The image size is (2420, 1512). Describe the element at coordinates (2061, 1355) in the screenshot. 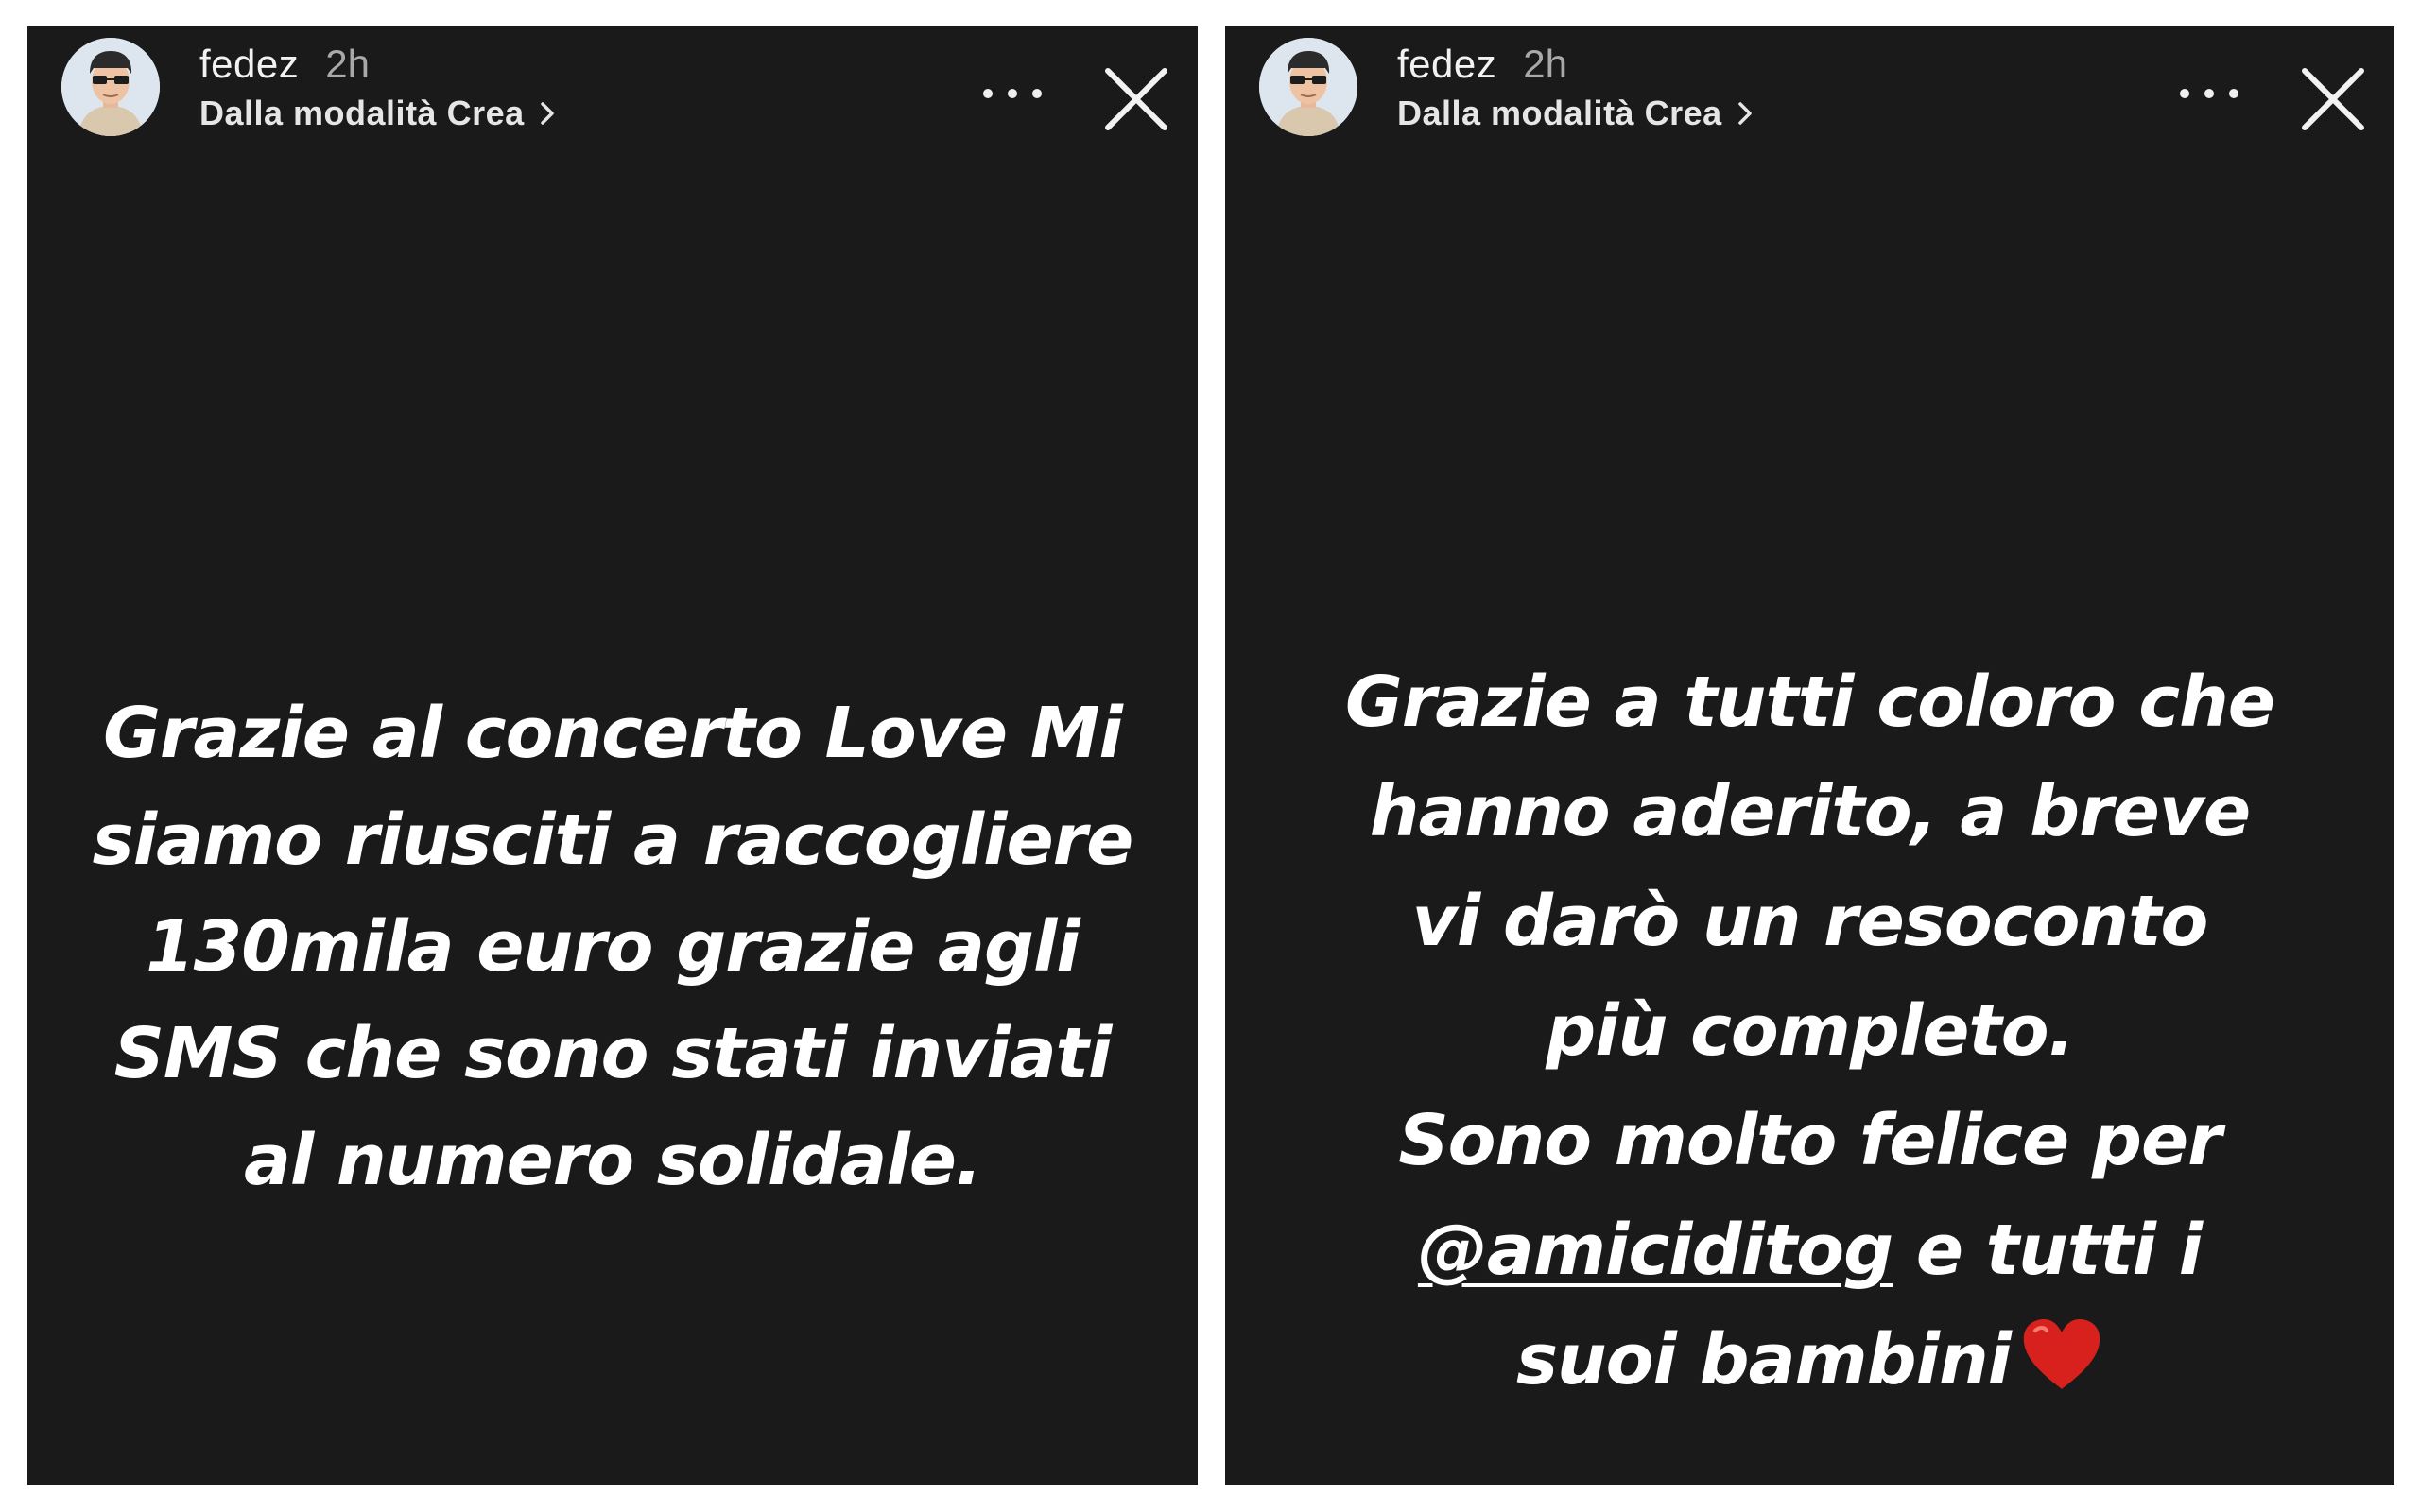

I see `heart-emoji-icon` at that location.